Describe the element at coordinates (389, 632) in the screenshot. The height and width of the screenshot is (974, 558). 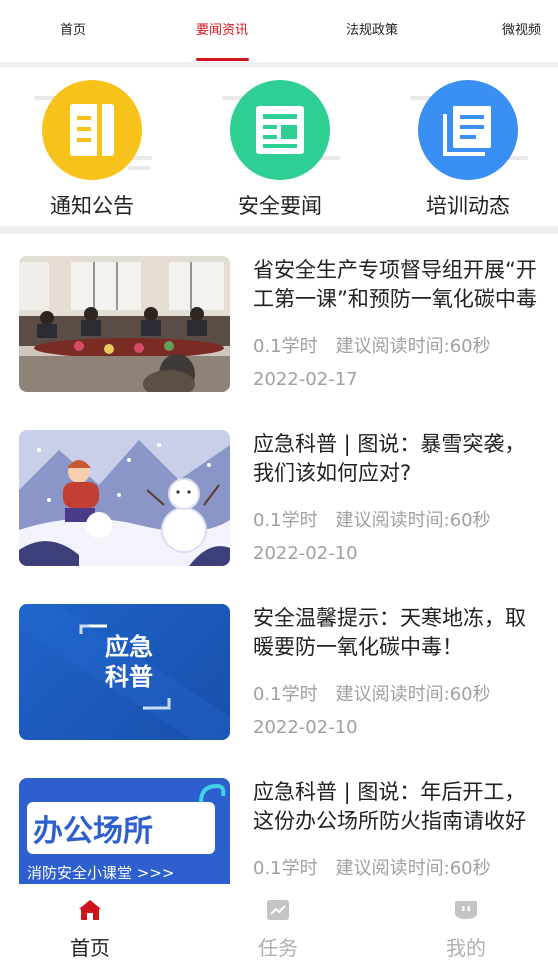
I see `news-title: 安全温馨提示：天寒地冻，取暖要防一氧化碳中毒！` at that location.